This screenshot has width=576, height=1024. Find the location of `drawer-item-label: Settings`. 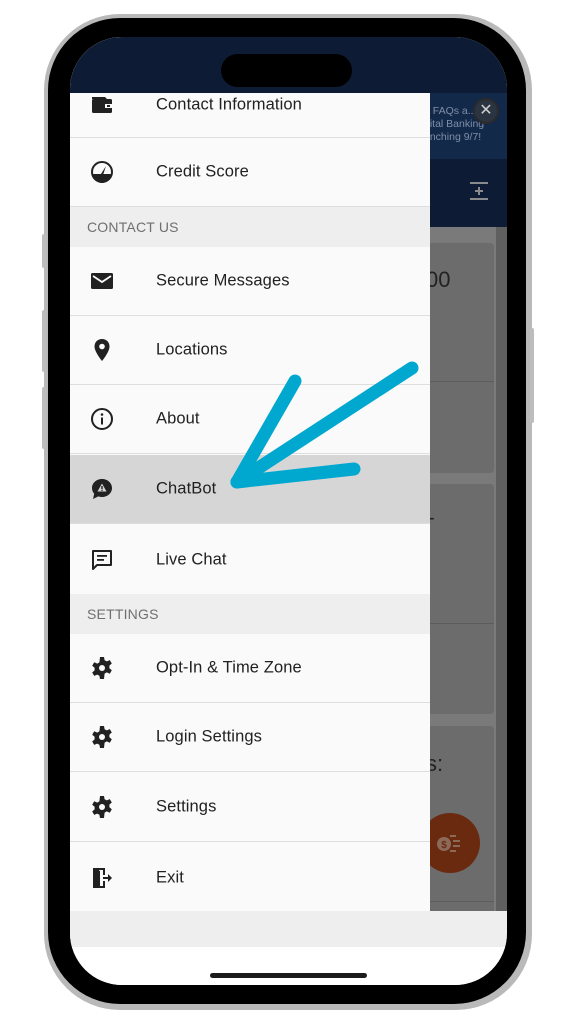

drawer-item-label: Settings is located at coordinates (186, 806).